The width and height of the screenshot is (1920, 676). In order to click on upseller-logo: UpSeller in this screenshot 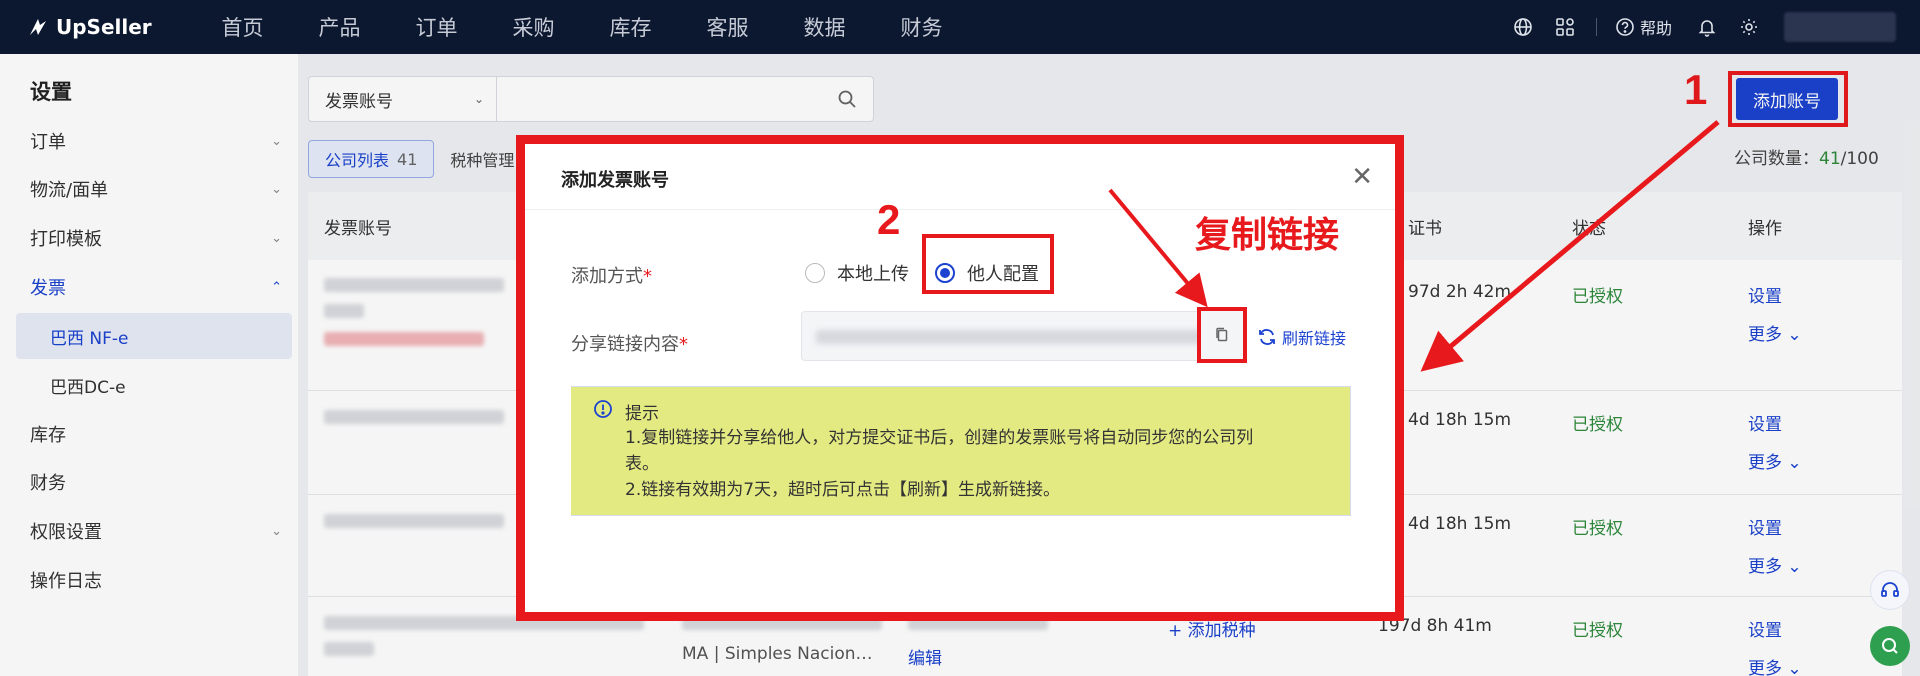, I will do `click(110, 27)`.